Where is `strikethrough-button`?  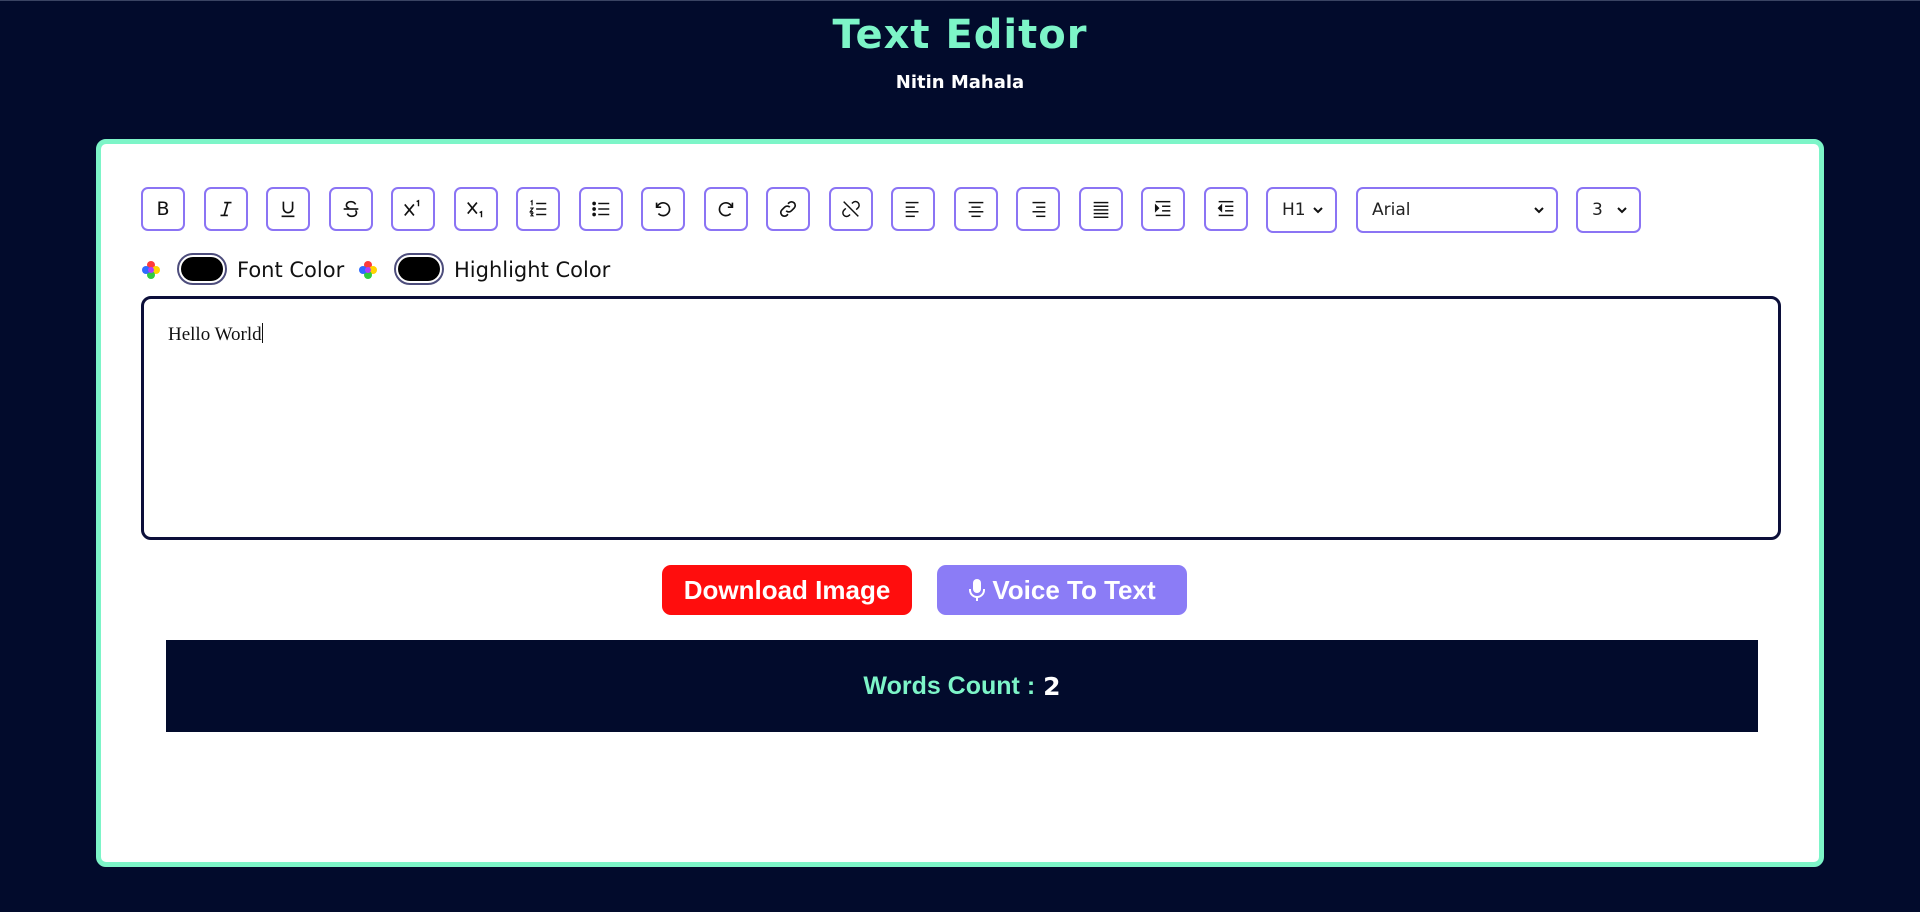
strikethrough-button is located at coordinates (351, 209).